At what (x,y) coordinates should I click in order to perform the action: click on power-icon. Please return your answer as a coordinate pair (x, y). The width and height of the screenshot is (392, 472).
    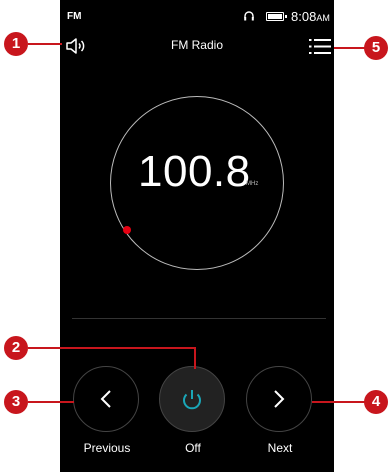
    Looking at the image, I should click on (192, 400).